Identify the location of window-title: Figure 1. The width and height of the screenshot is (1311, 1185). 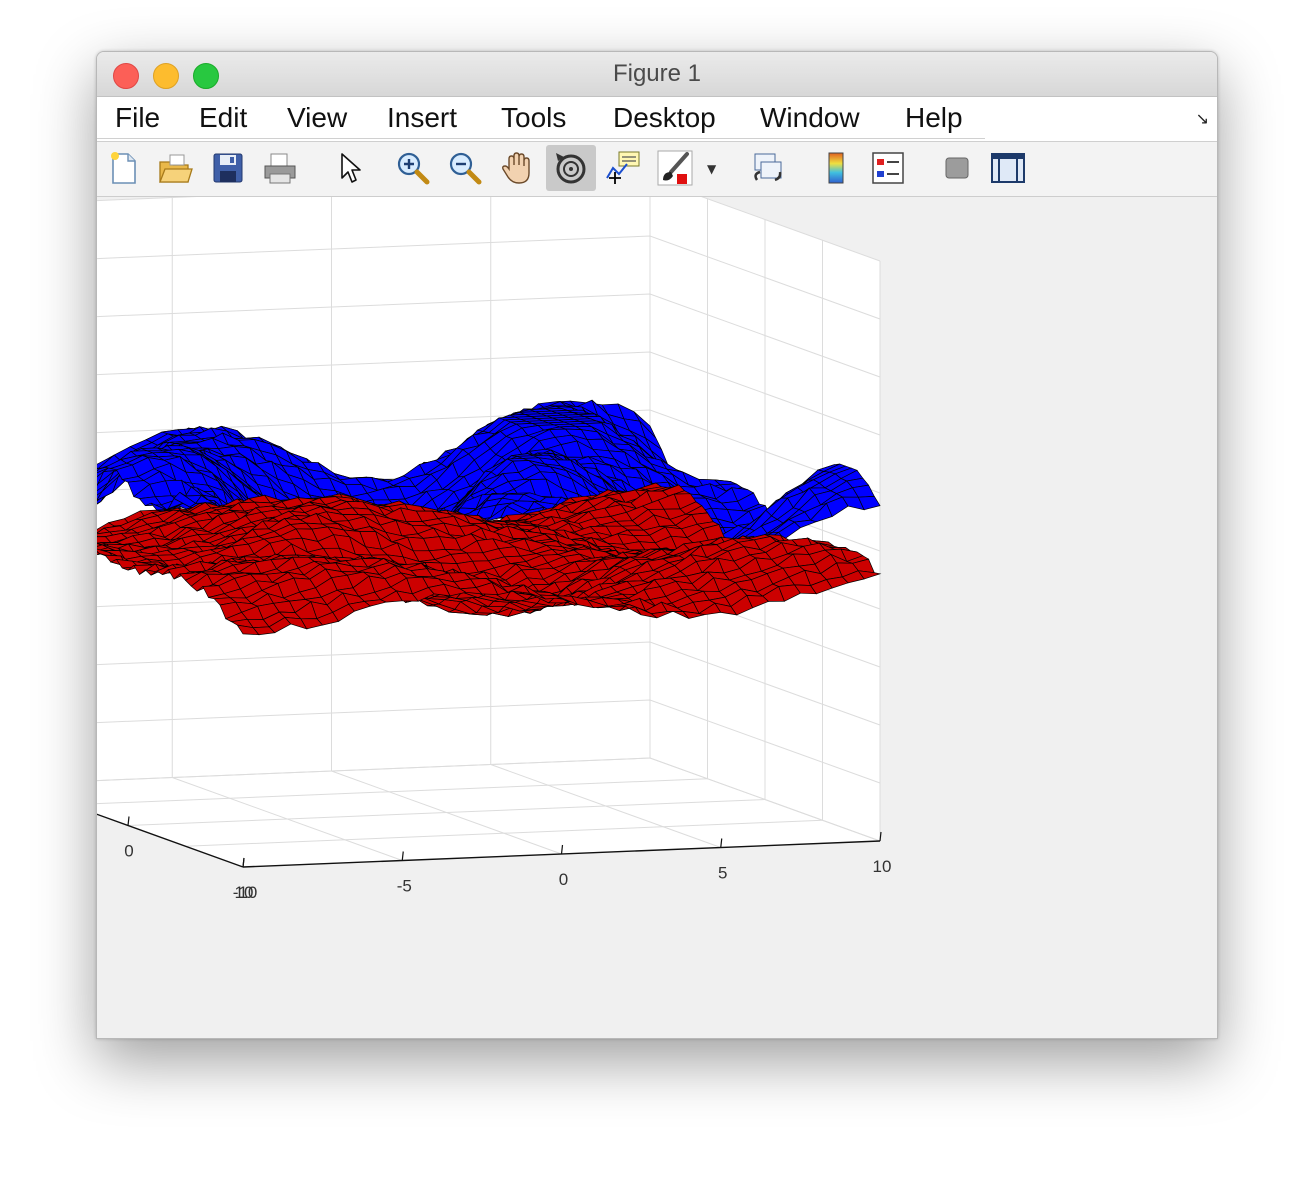
(657, 73).